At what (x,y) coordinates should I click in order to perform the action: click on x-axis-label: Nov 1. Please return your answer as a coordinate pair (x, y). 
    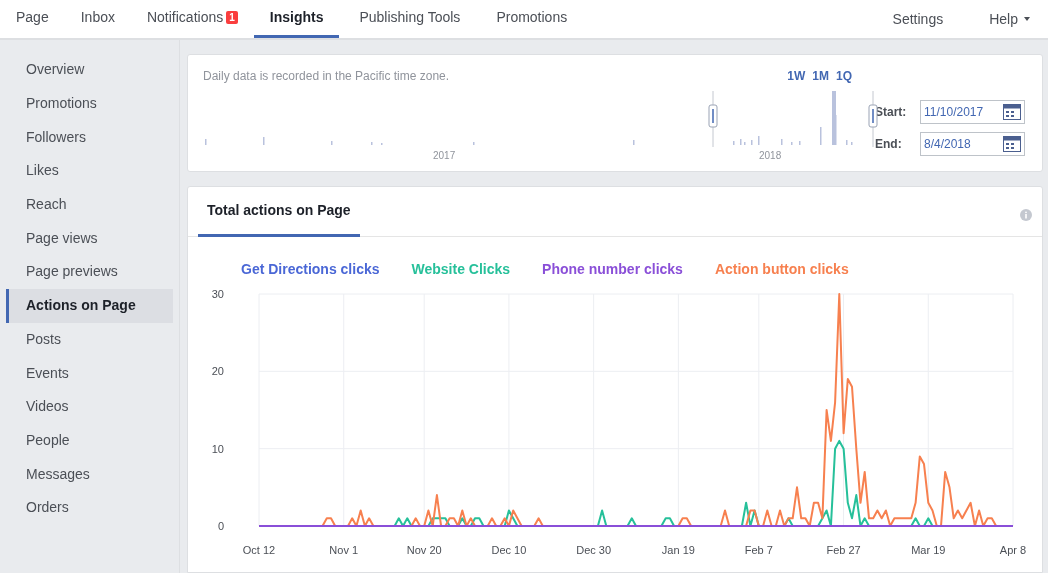
    Looking at the image, I should click on (344, 550).